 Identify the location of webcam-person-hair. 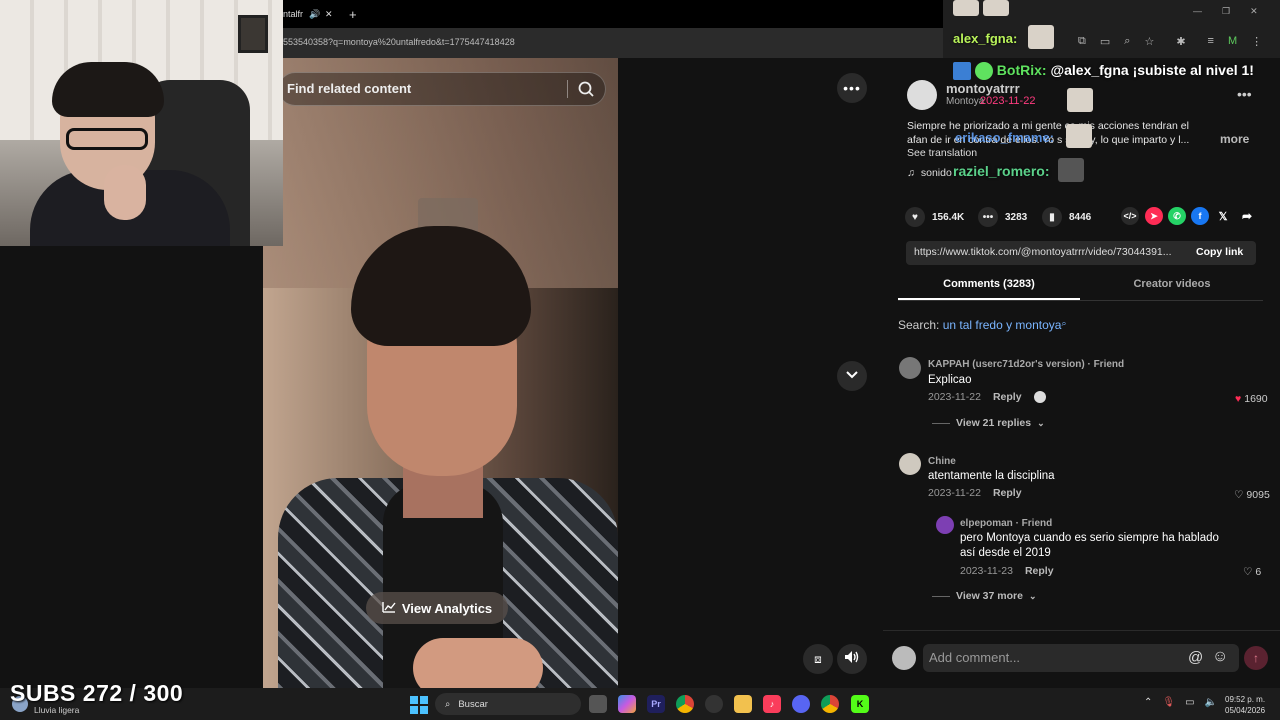
(108, 89).